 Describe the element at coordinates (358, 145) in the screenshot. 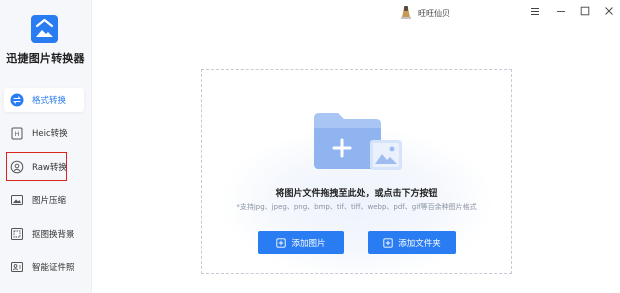

I see `folder-image-icon` at that location.